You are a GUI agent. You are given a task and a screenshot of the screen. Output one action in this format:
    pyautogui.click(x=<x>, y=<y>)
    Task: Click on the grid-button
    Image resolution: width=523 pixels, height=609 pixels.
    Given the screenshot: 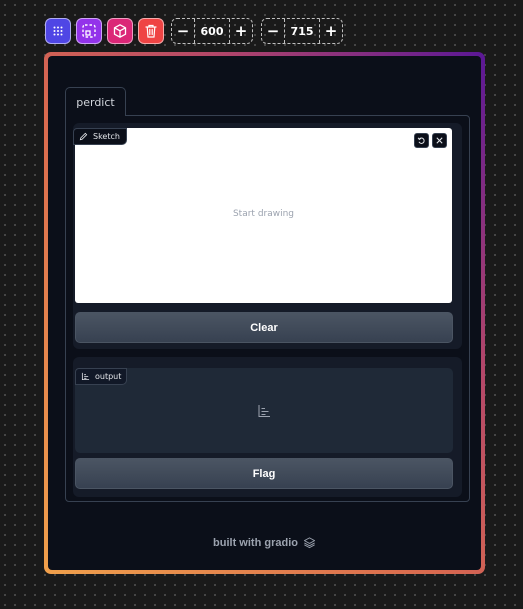 What is the action you would take?
    pyautogui.click(x=58, y=31)
    